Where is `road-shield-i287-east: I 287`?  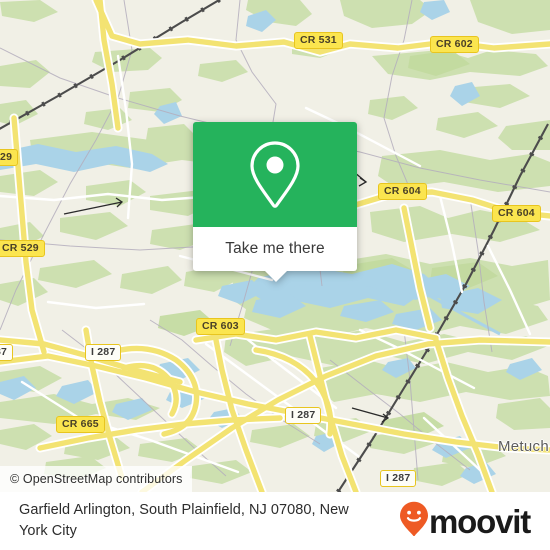
road-shield-i287-east: I 287 is located at coordinates (303, 415).